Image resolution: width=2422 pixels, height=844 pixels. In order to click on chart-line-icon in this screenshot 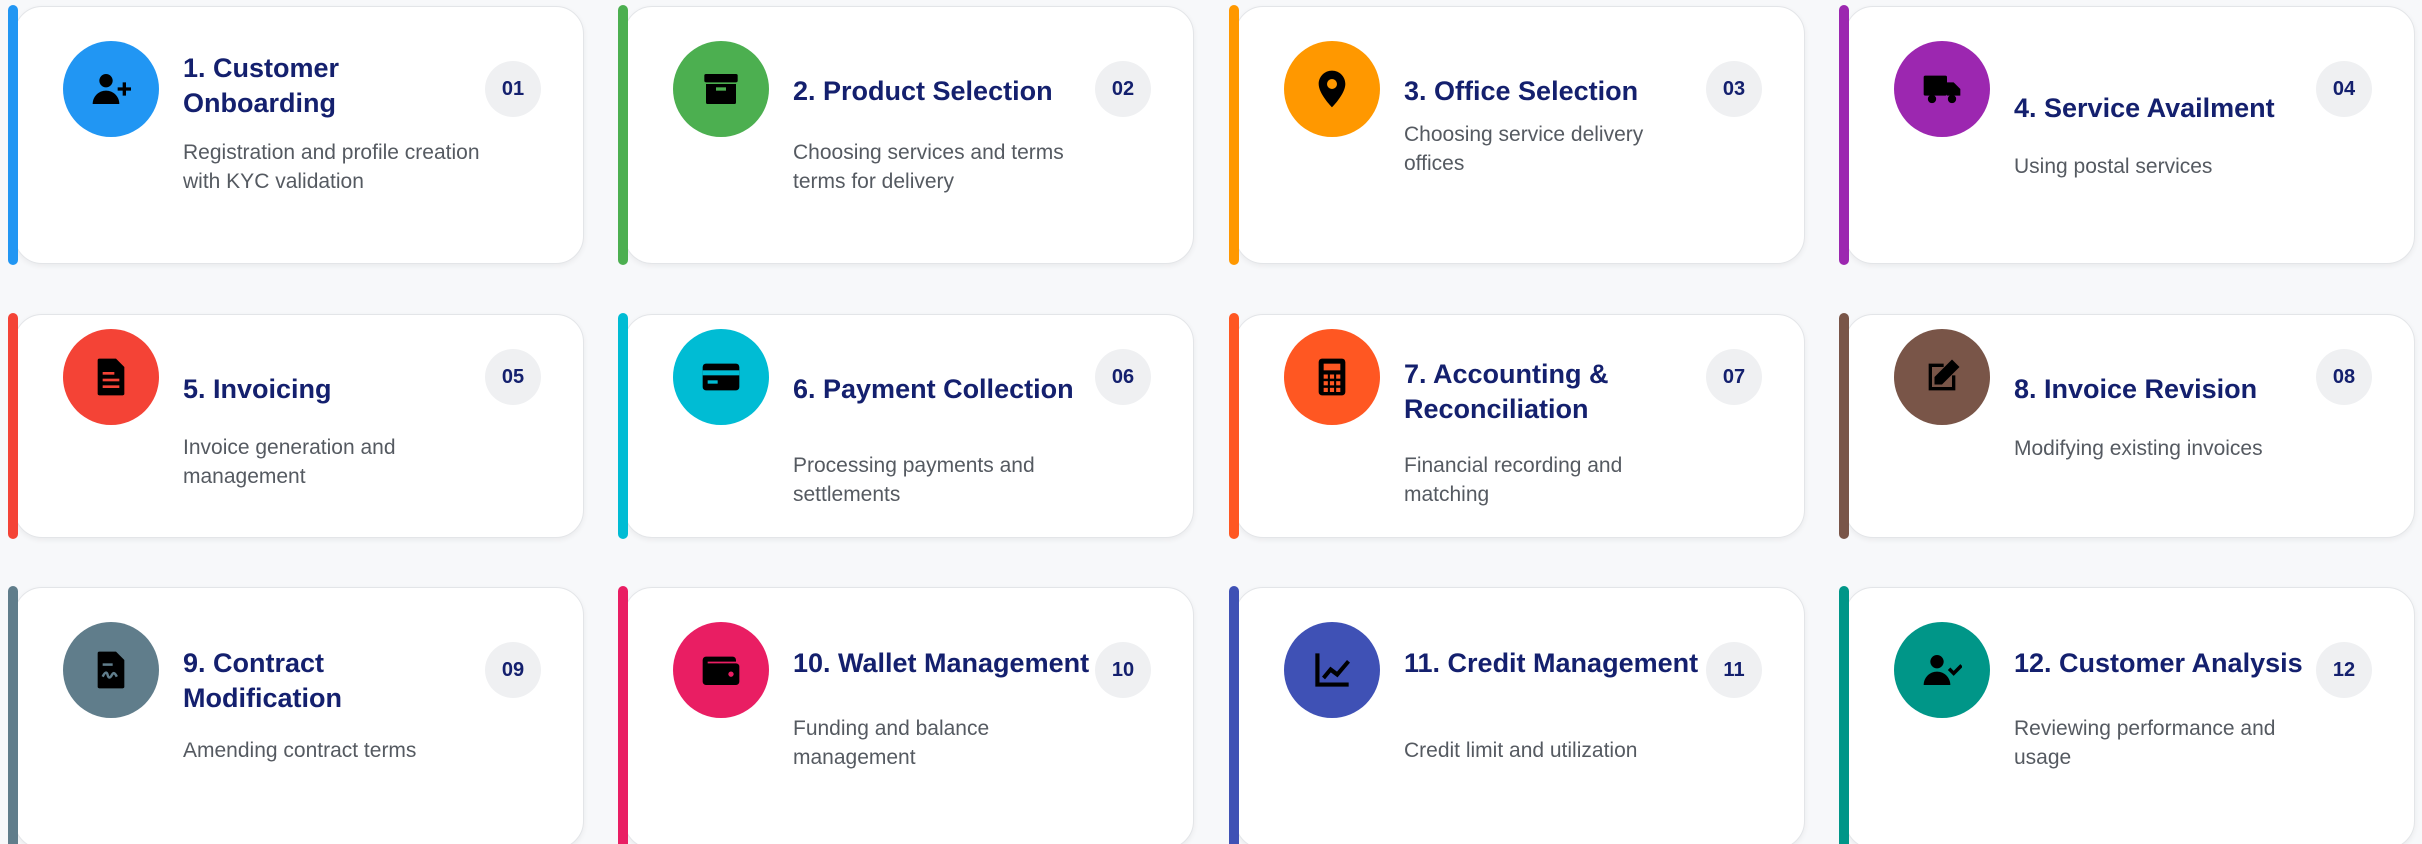, I will do `click(1332, 670)`.